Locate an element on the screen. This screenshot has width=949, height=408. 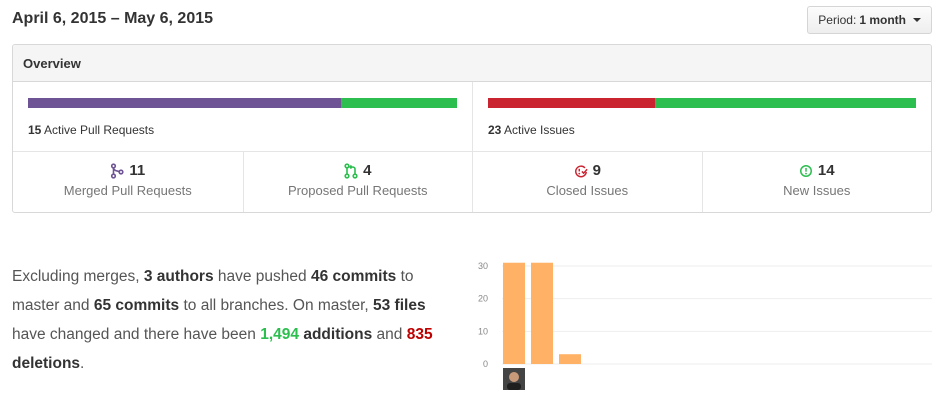
stat-merged-pull-requests: 11 Merged Pull Requests is located at coordinates (128, 182).